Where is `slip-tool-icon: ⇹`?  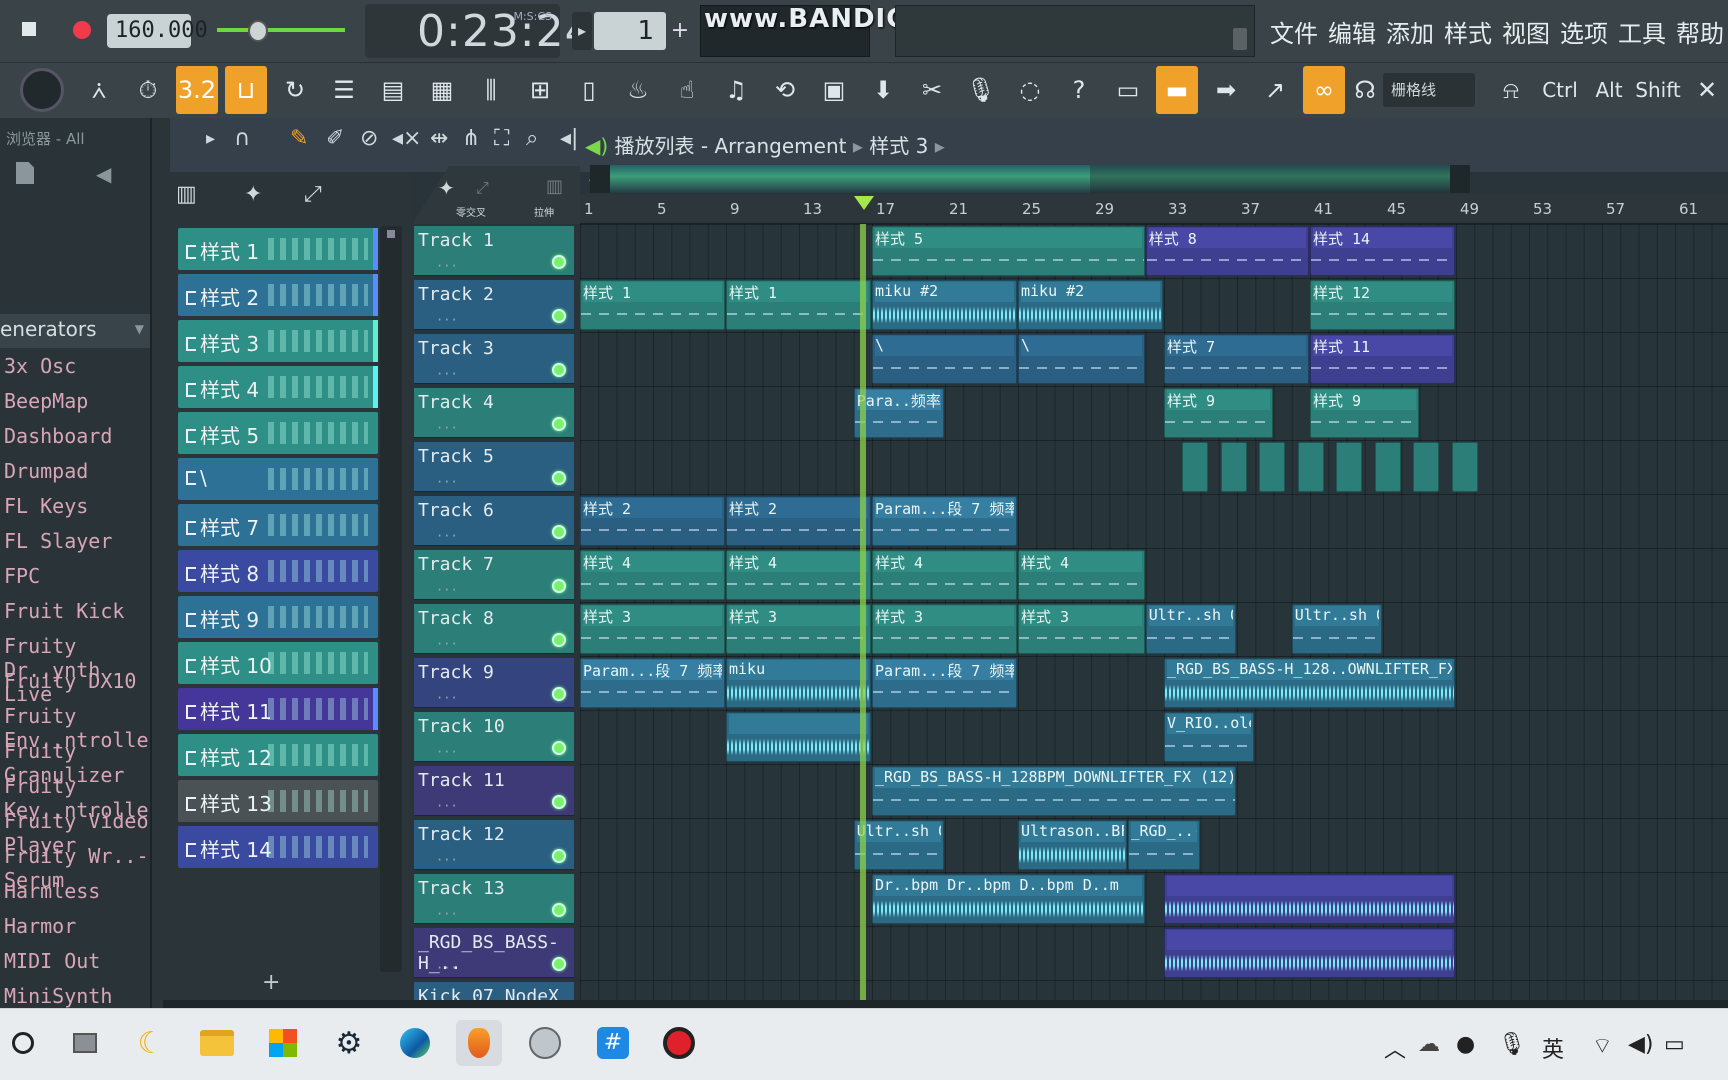 slip-tool-icon: ⇹ is located at coordinates (439, 138).